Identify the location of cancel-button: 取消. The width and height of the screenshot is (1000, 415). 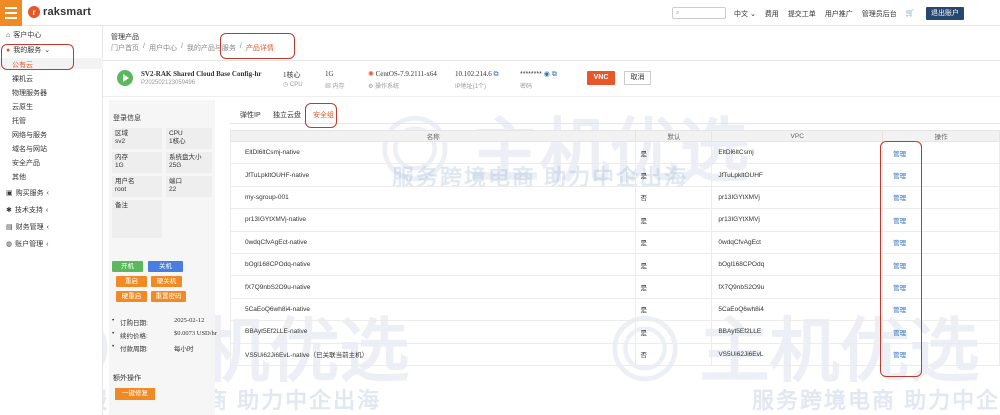
(637, 78).